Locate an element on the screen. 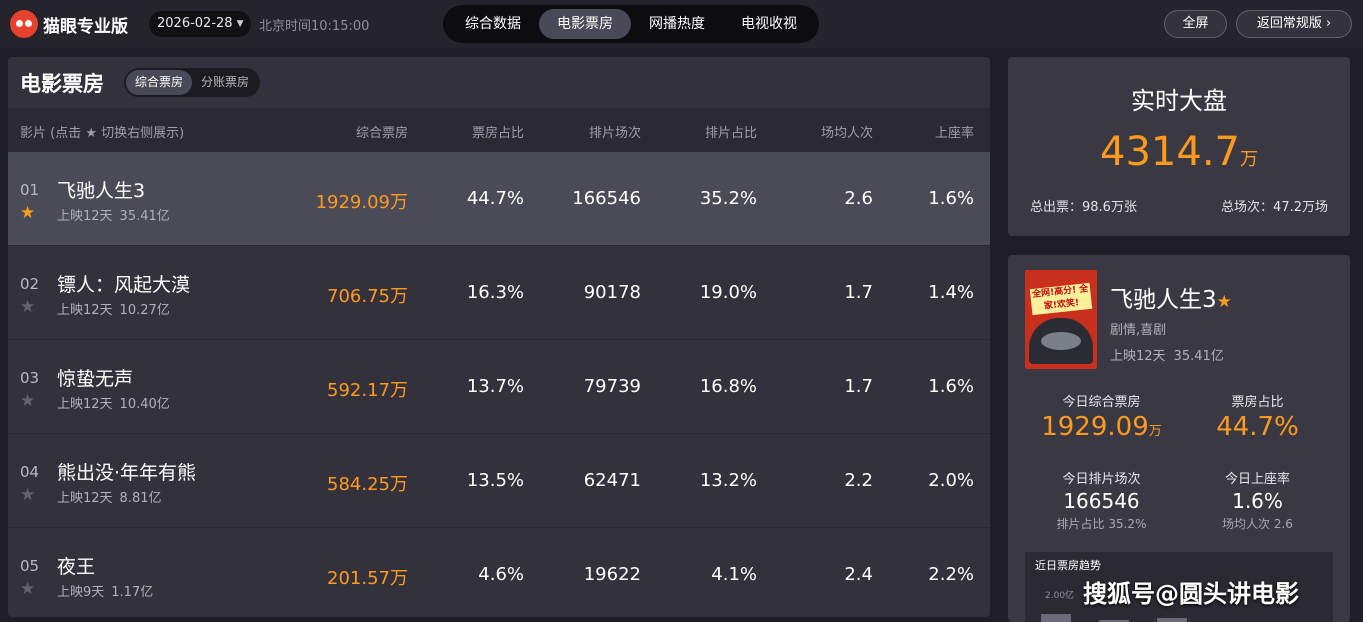 Image resolution: width=1363 pixels, height=622 pixels. main-nav: 综合数据 电影票房 网播热度 电视收视 is located at coordinates (631, 24).